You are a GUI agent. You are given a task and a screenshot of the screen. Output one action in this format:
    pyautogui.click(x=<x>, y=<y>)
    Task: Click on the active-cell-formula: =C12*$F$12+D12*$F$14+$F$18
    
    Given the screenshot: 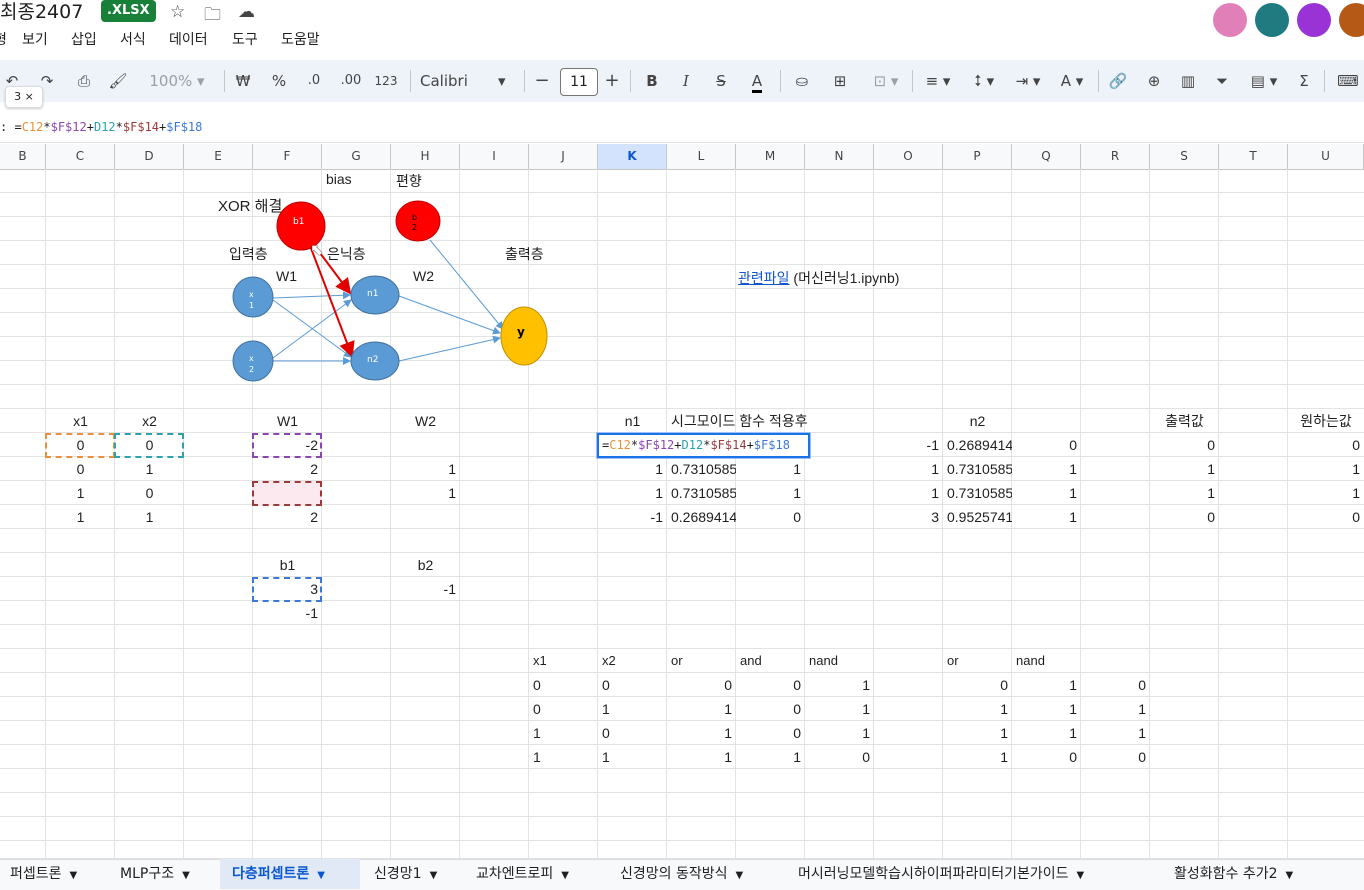 What is the action you would take?
    pyautogui.click(x=703, y=445)
    